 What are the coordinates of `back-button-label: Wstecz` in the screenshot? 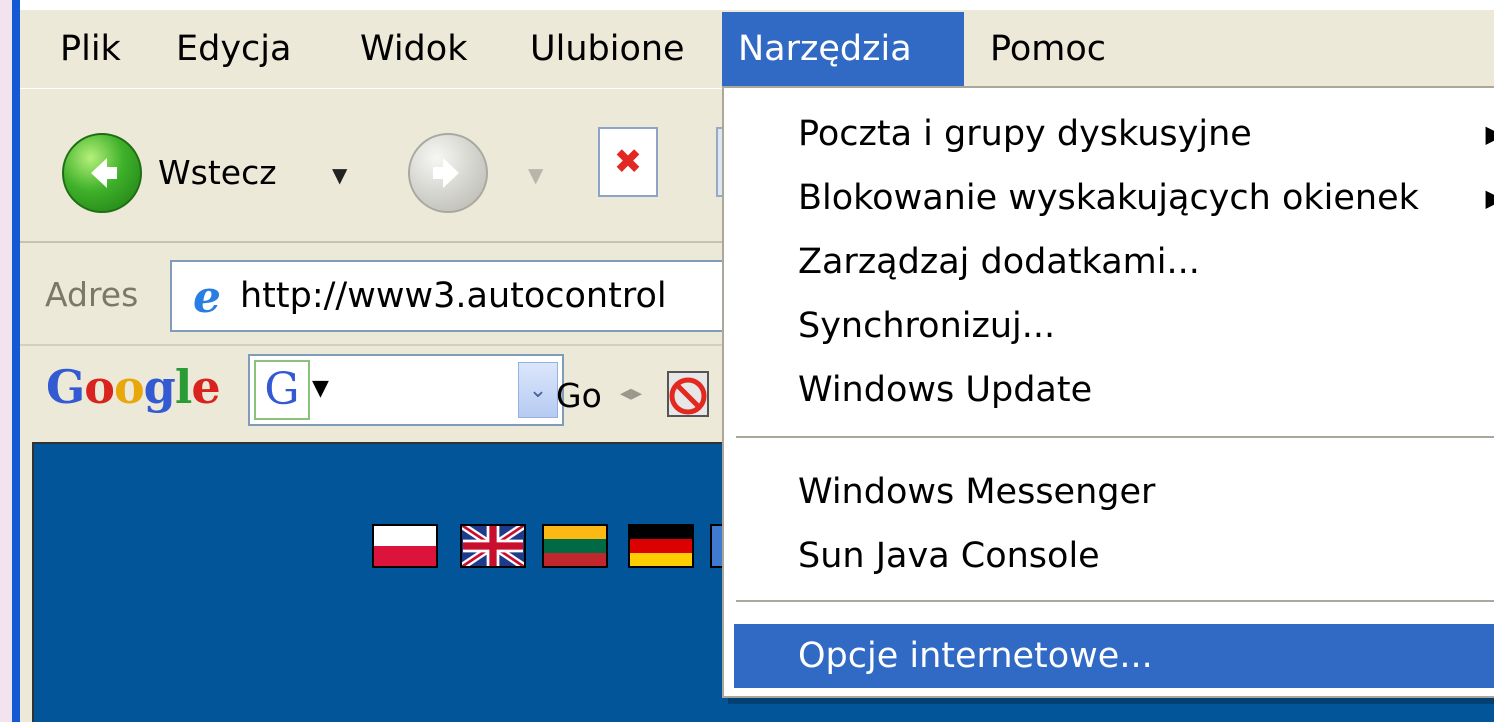 It's located at (217, 172).